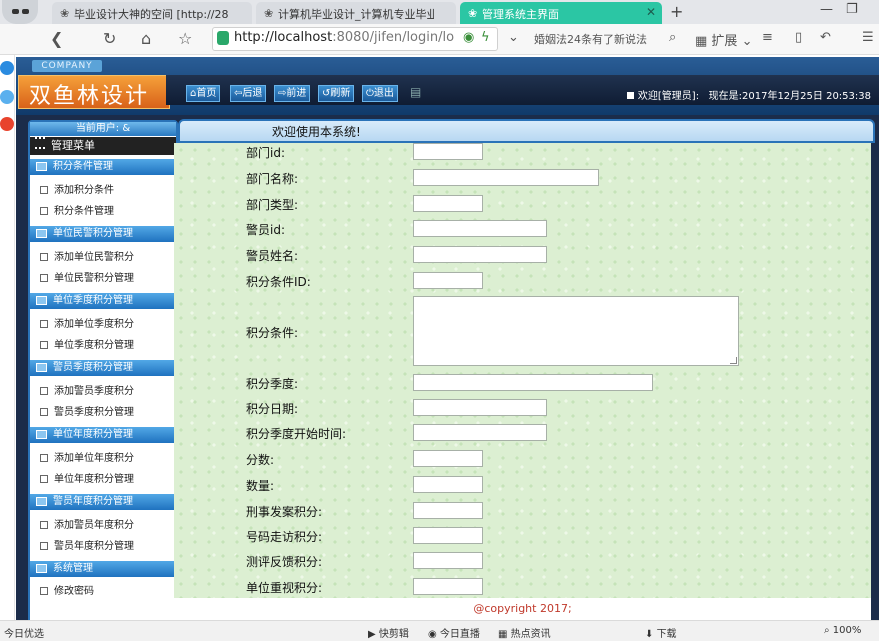 This screenshot has width=879, height=641. Describe the element at coordinates (272, 333) in the screenshot. I see `field-label: 积分条件:` at that location.